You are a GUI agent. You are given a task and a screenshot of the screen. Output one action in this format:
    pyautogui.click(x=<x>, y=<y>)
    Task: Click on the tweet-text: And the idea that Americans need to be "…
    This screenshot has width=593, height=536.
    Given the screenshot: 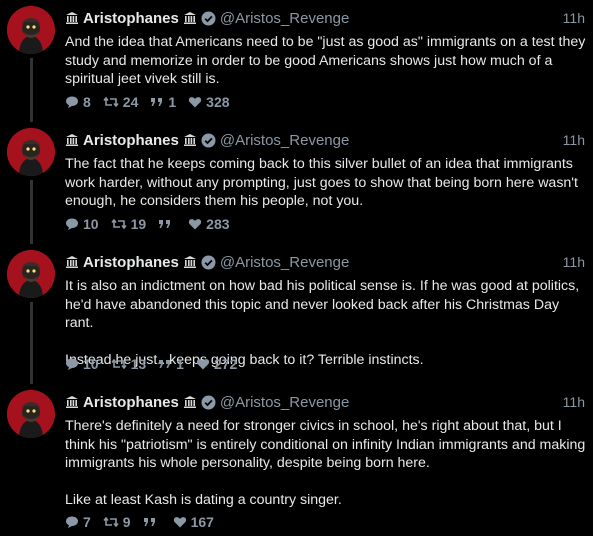 What is the action you would take?
    pyautogui.click(x=327, y=60)
    